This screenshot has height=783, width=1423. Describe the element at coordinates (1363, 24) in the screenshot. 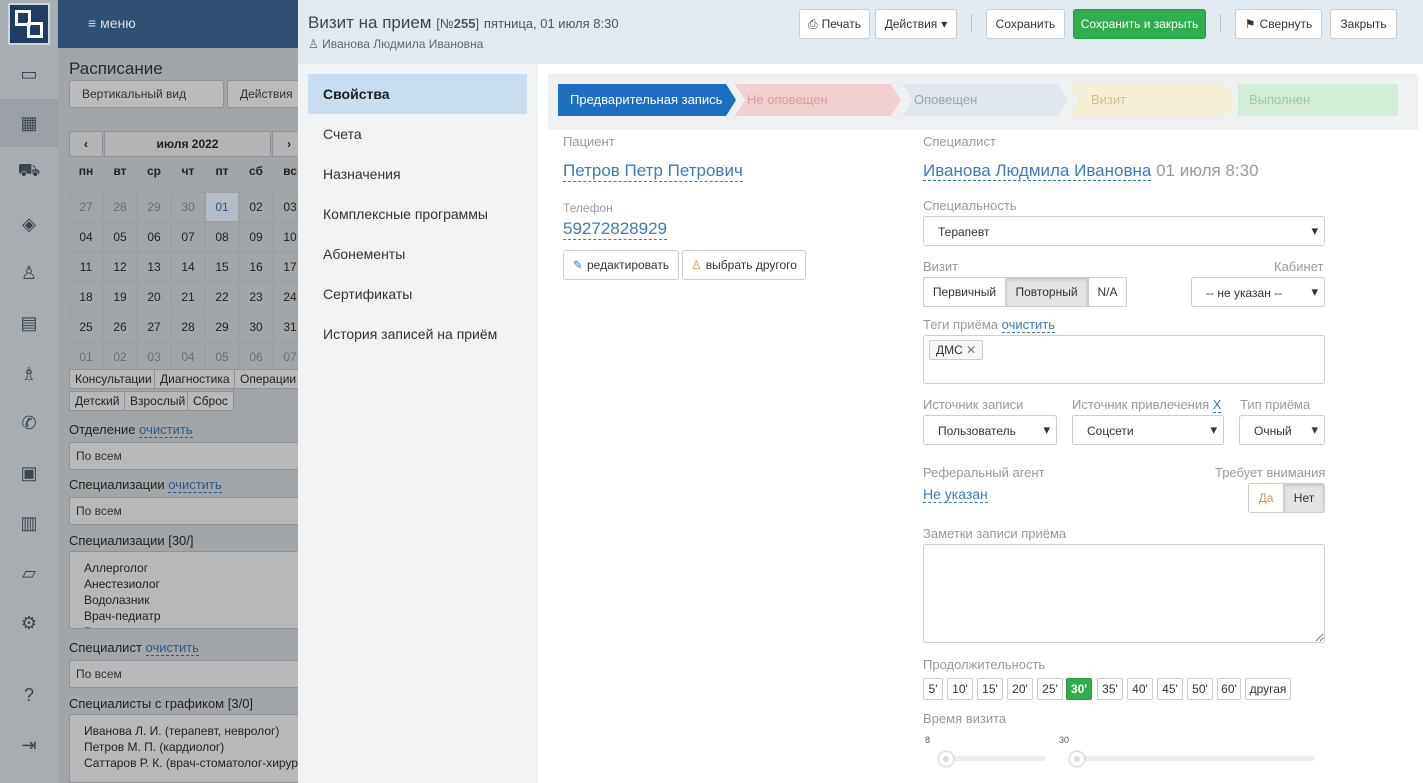

I see `close-button: Закрыть` at that location.